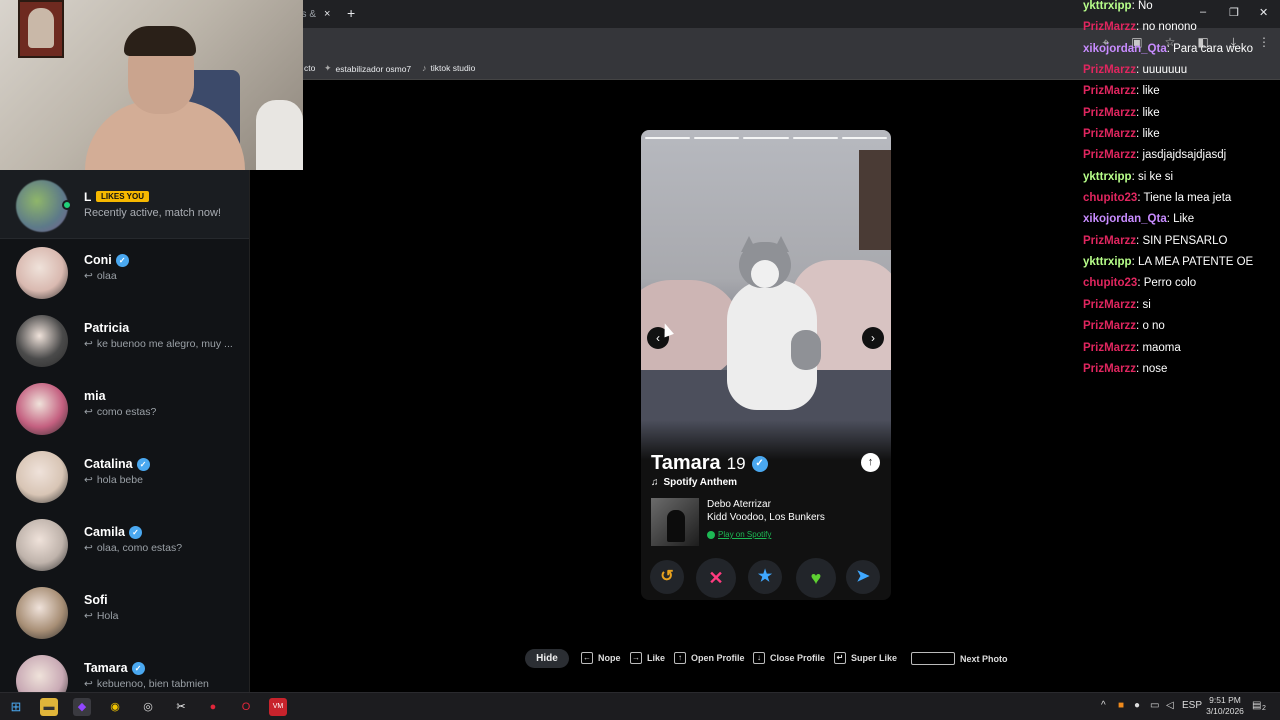  I want to click on open-profile-button: ↑, so click(870, 462).